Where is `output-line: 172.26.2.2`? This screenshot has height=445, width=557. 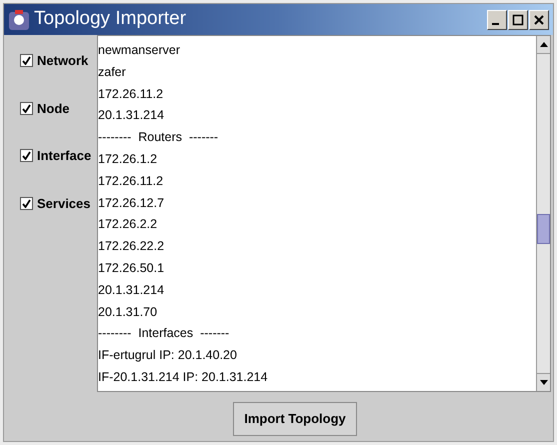
output-line: 172.26.2.2 is located at coordinates (128, 225).